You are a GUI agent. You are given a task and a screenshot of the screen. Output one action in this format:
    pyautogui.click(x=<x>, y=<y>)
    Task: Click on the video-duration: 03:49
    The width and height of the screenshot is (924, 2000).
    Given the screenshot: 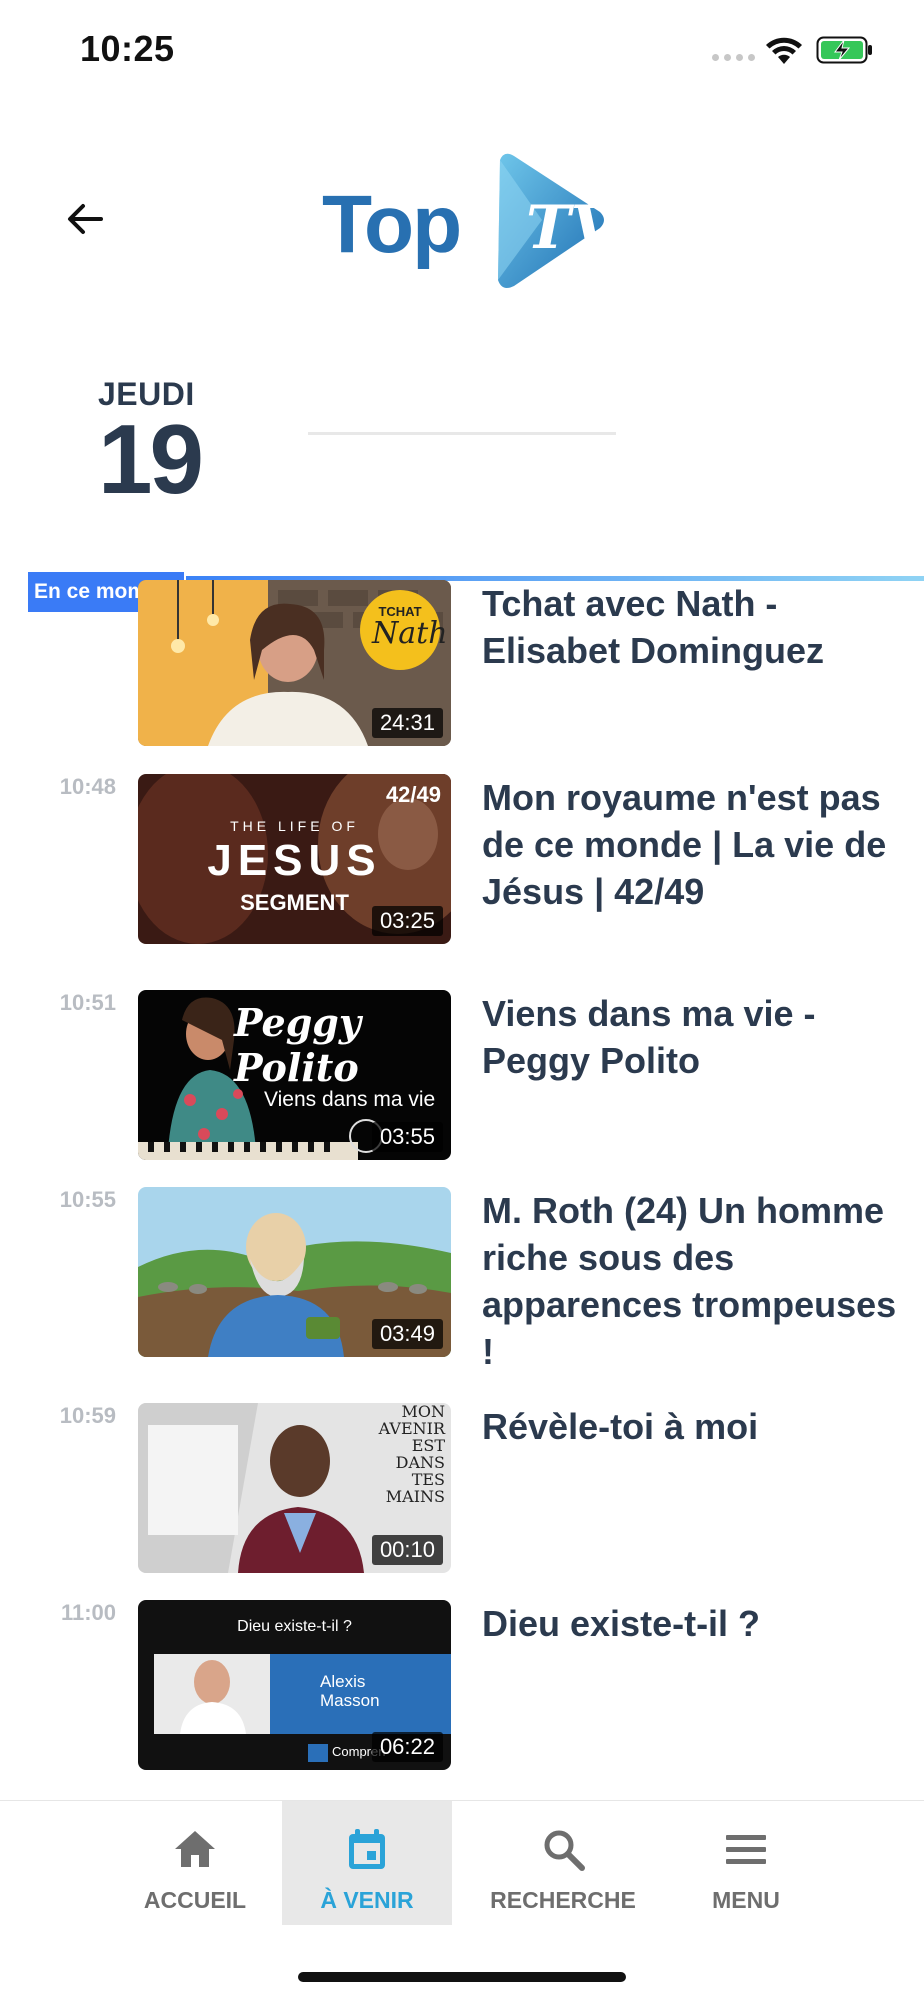 What is the action you would take?
    pyautogui.click(x=407, y=1334)
    